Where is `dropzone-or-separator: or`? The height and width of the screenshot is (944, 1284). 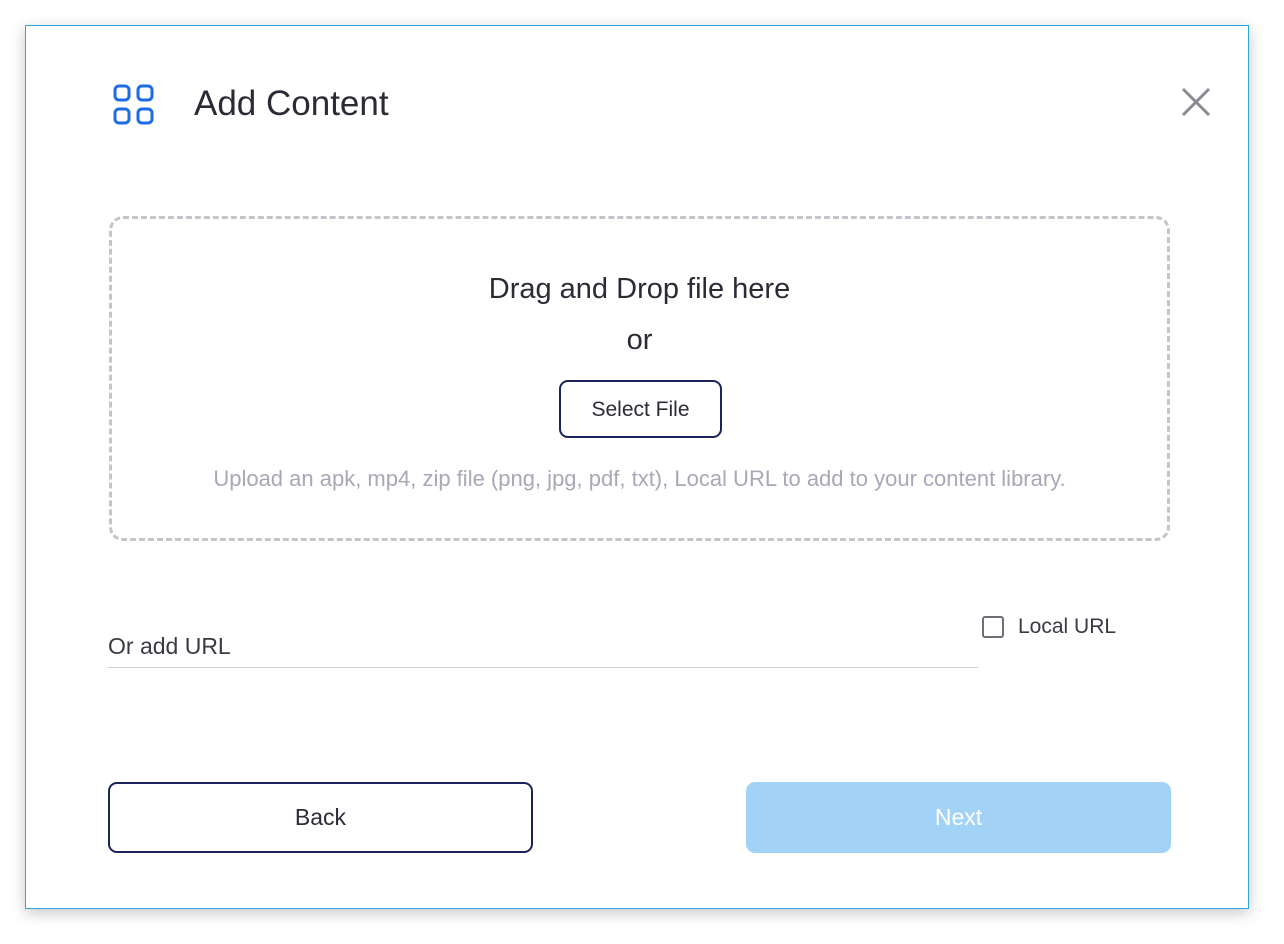
dropzone-or-separator: or is located at coordinates (639, 340).